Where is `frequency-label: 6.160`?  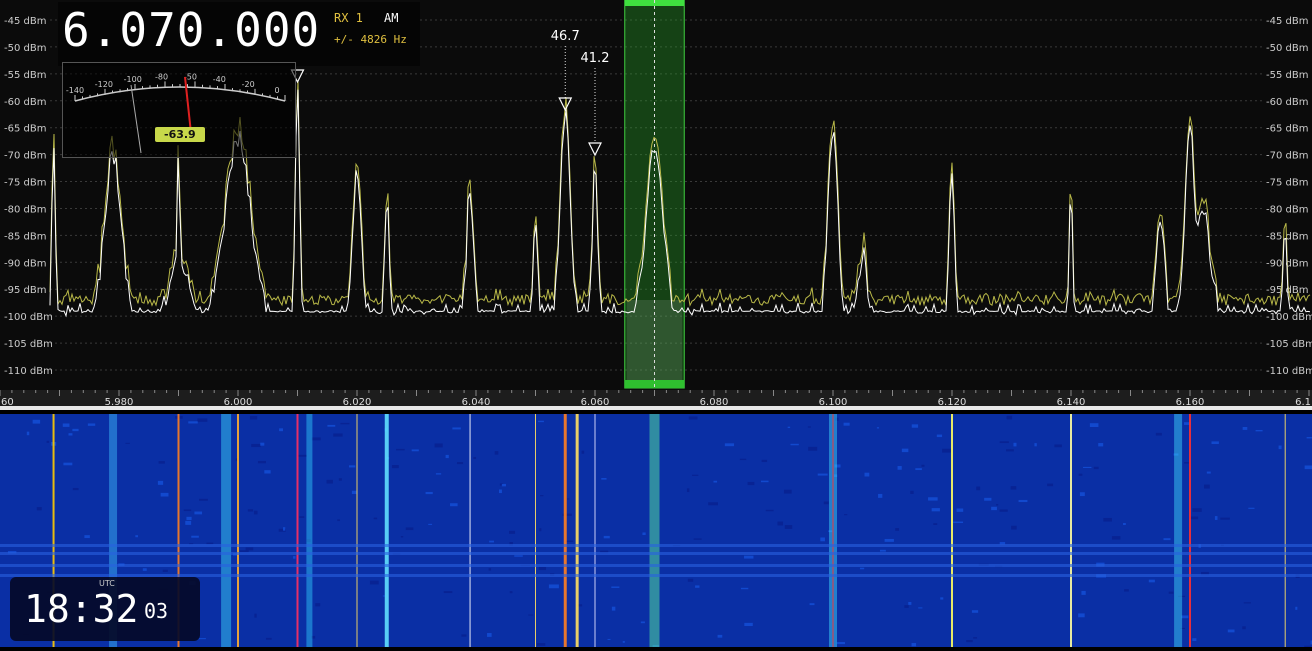
frequency-label: 6.160 is located at coordinates (1190, 402).